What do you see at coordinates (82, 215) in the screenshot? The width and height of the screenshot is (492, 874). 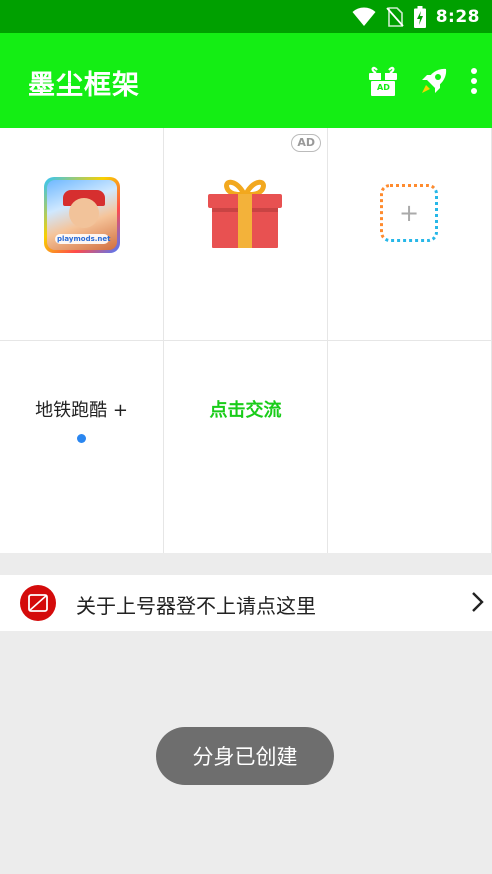 I see `subway-surfers-app-icon: playmods.net` at bounding box center [82, 215].